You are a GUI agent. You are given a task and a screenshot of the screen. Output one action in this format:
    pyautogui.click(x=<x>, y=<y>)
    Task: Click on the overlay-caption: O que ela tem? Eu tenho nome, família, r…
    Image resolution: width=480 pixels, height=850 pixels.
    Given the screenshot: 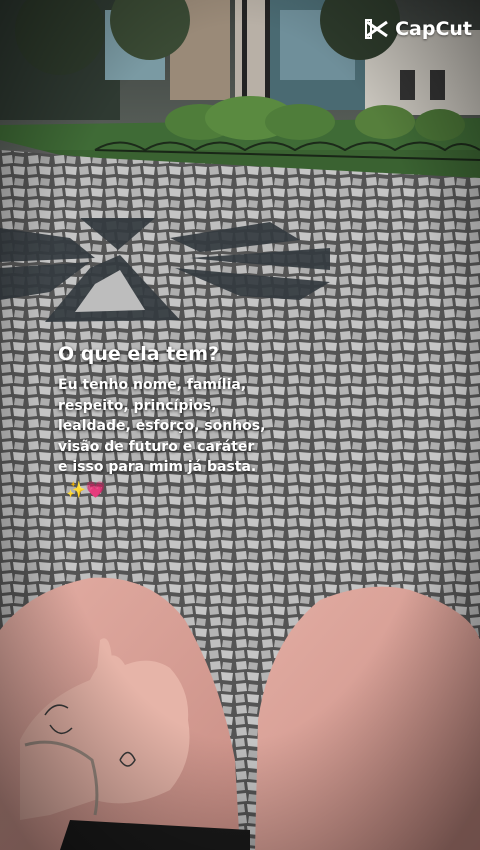 What is the action you would take?
    pyautogui.click(x=258, y=410)
    